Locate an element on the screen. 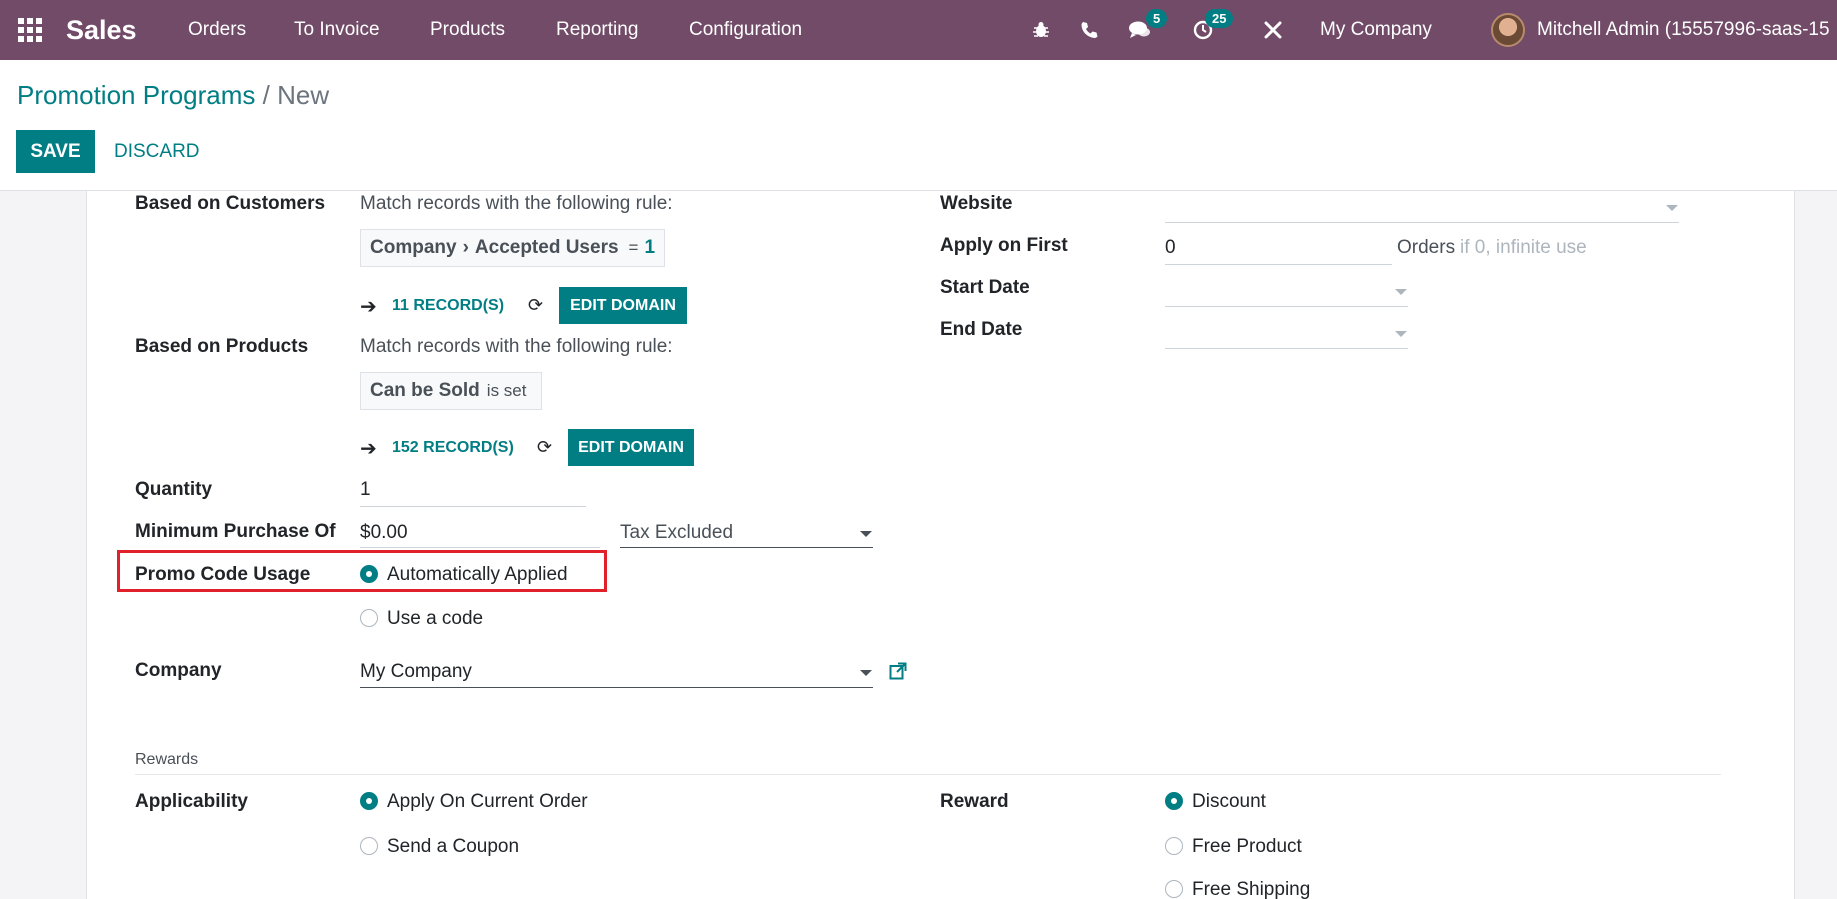  products-edit-domain-button: EDIT DOMAIN is located at coordinates (631, 447).